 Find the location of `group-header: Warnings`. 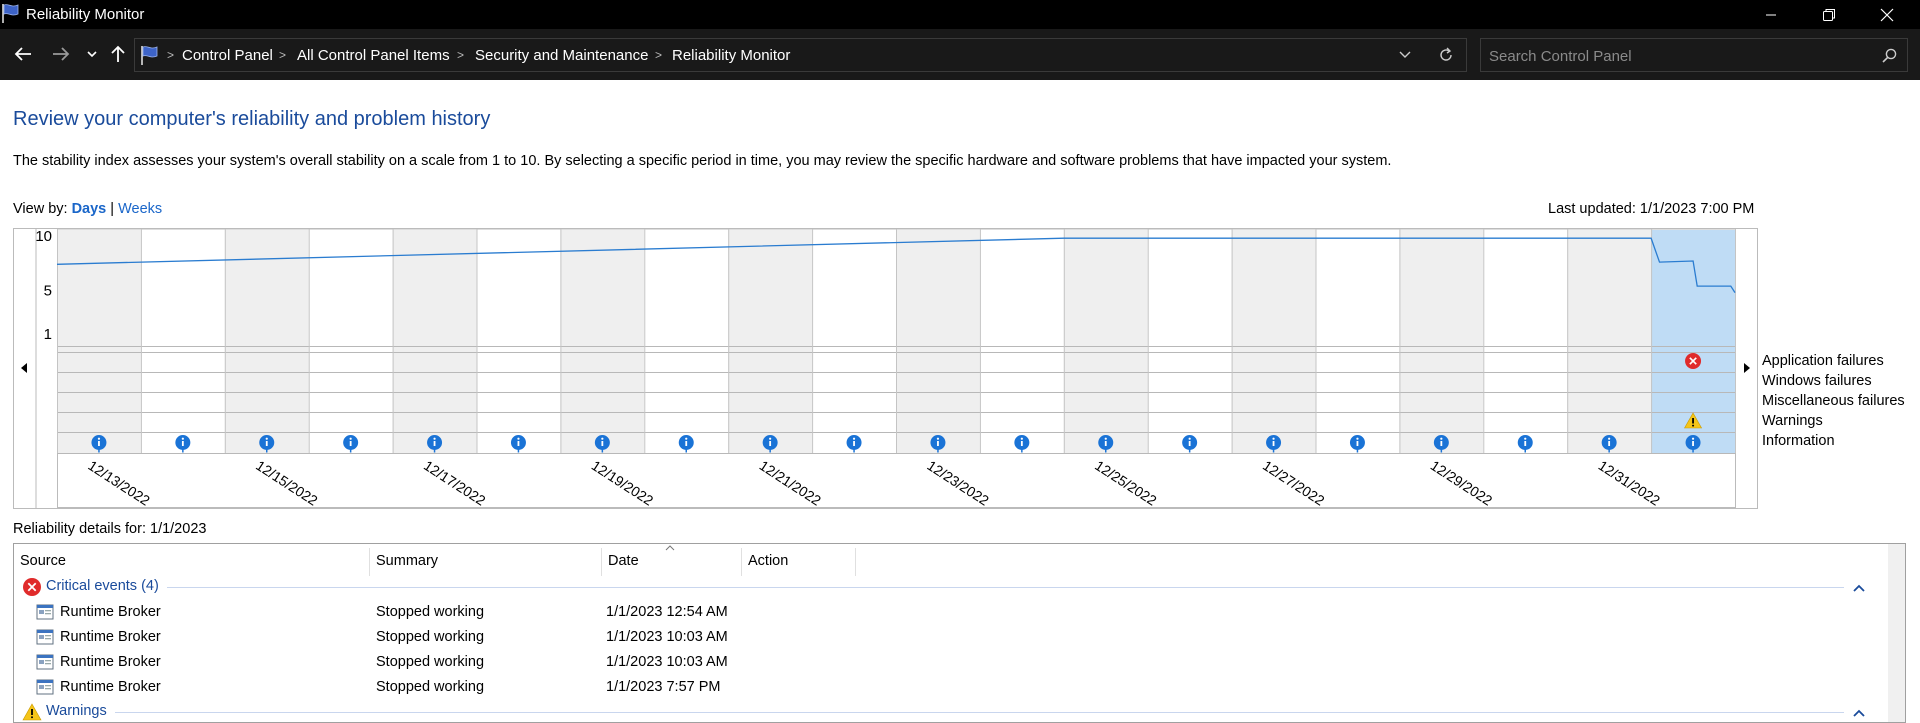

group-header: Warnings is located at coordinates (949, 711).